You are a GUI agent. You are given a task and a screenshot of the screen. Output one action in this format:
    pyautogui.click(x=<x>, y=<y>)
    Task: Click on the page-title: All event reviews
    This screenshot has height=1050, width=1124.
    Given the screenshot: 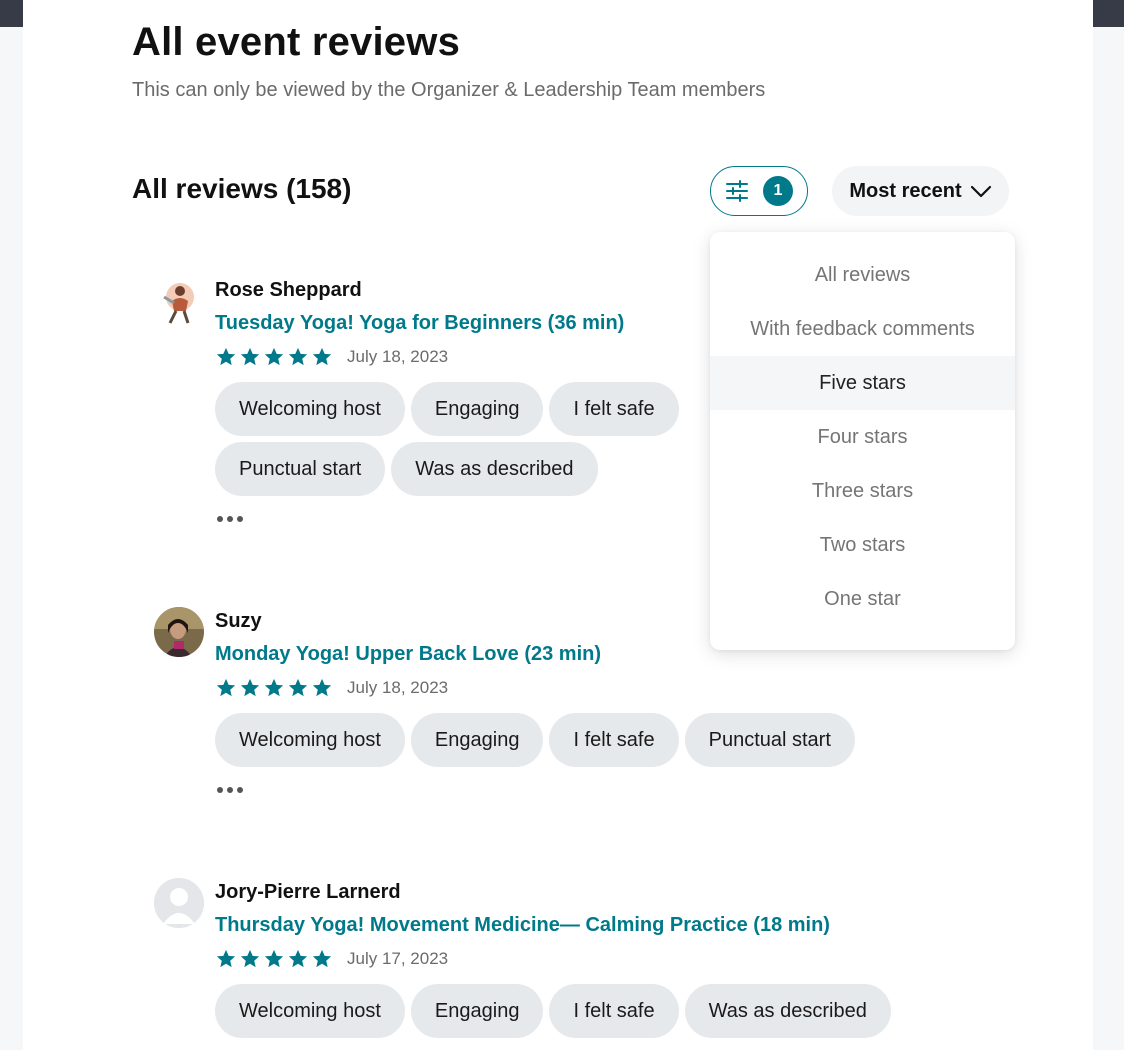 What is the action you would take?
    pyautogui.click(x=296, y=42)
    